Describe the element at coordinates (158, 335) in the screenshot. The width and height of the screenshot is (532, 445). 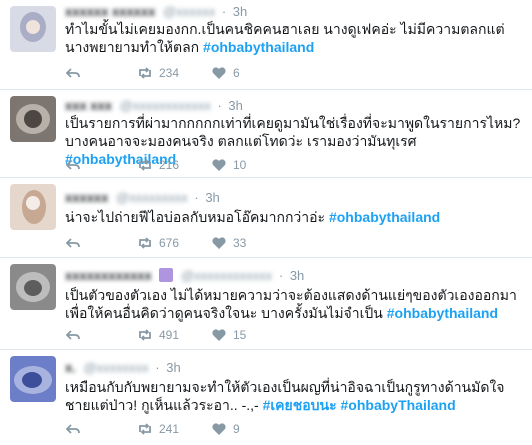
I see `retweet-button: 491` at that location.